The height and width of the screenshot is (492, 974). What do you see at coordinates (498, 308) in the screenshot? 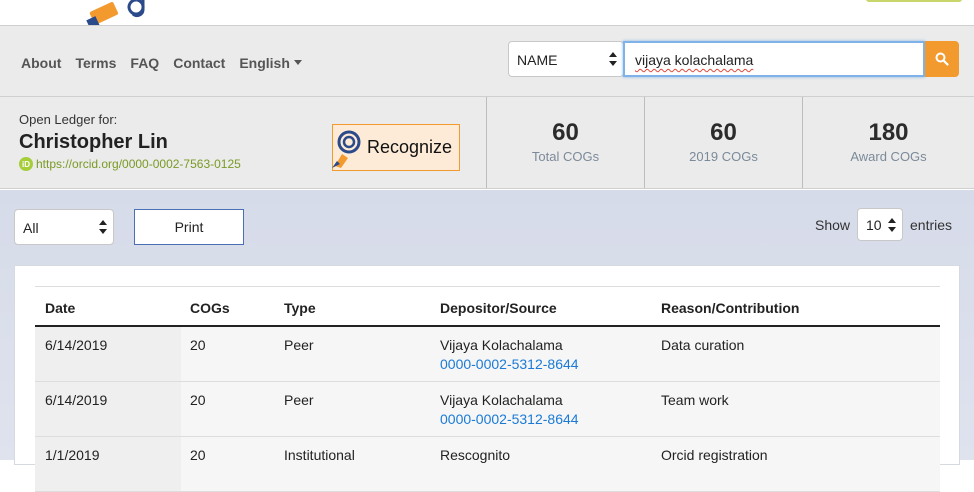
I see `header-depositor: Depositor/Source` at bounding box center [498, 308].